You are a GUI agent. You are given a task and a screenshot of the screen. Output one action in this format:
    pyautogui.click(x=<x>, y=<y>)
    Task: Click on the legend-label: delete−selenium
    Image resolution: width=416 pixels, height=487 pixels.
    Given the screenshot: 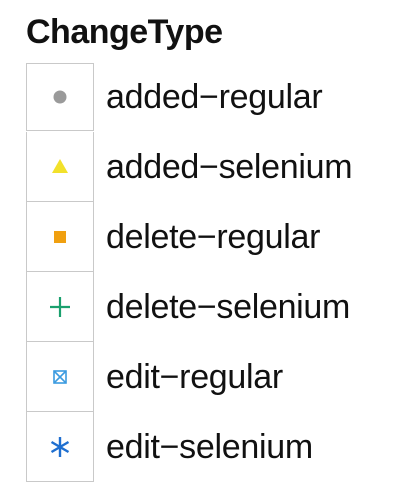 What is the action you would take?
    pyautogui.click(x=228, y=307)
    